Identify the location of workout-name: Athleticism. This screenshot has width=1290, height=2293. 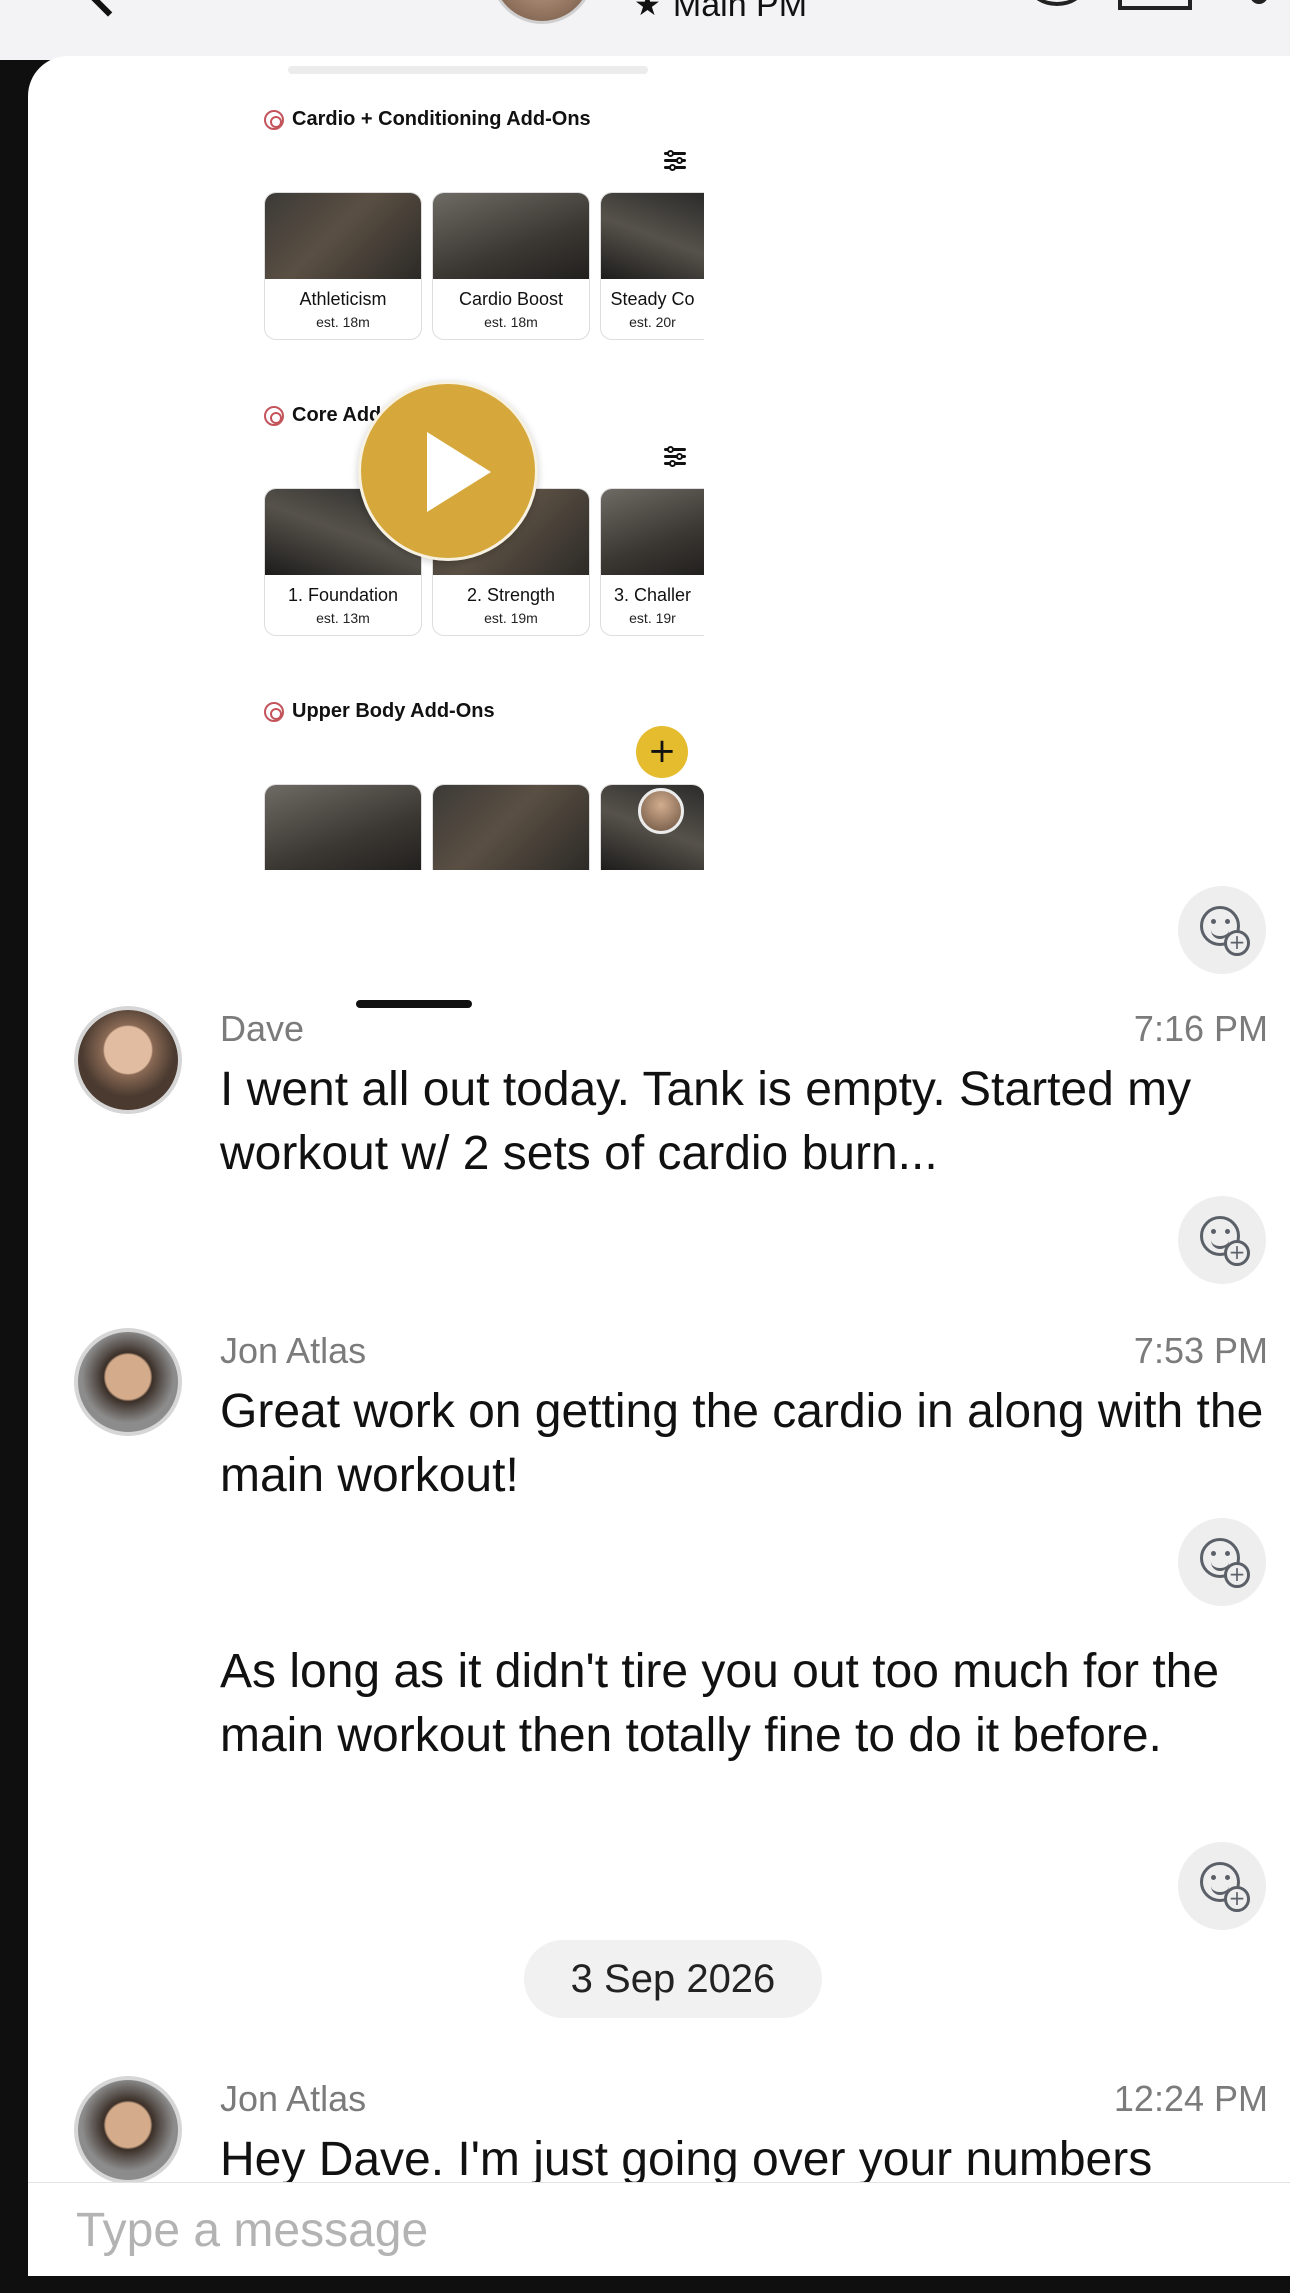
(343, 299).